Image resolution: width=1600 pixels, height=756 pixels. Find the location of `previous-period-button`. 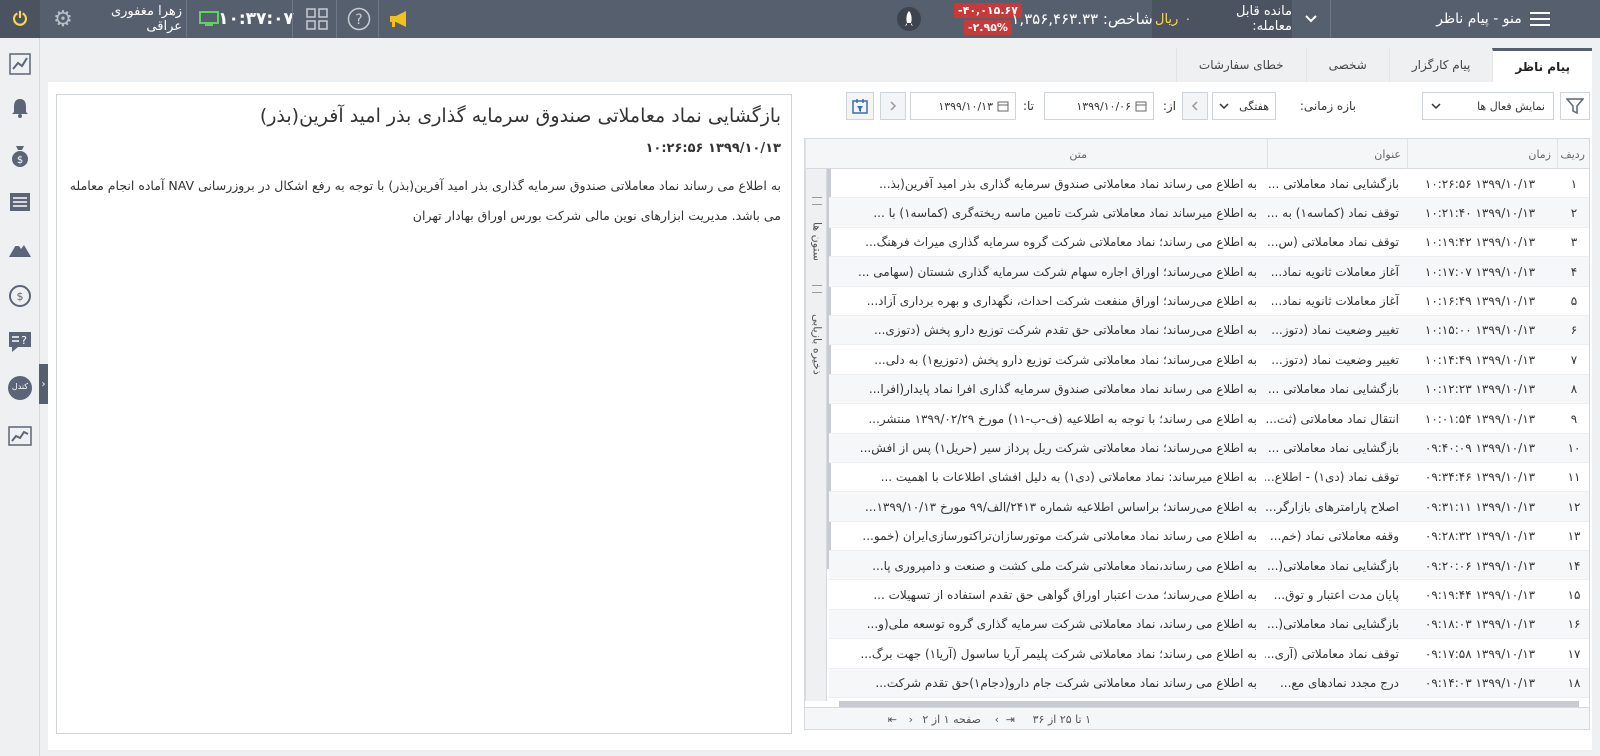

previous-period-button is located at coordinates (1195, 106).